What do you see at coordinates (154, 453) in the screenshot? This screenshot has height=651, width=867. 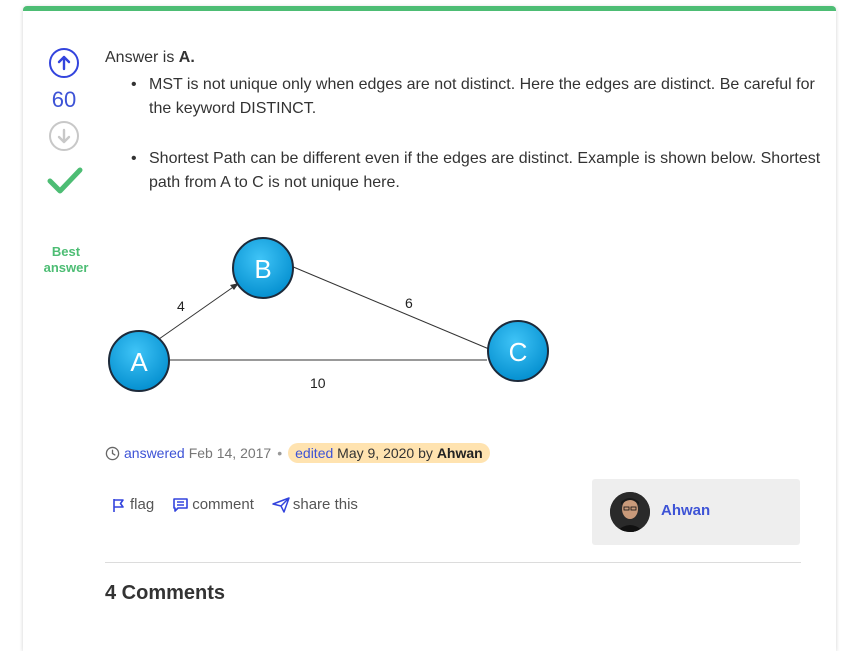 I see `answered-link: answered` at bounding box center [154, 453].